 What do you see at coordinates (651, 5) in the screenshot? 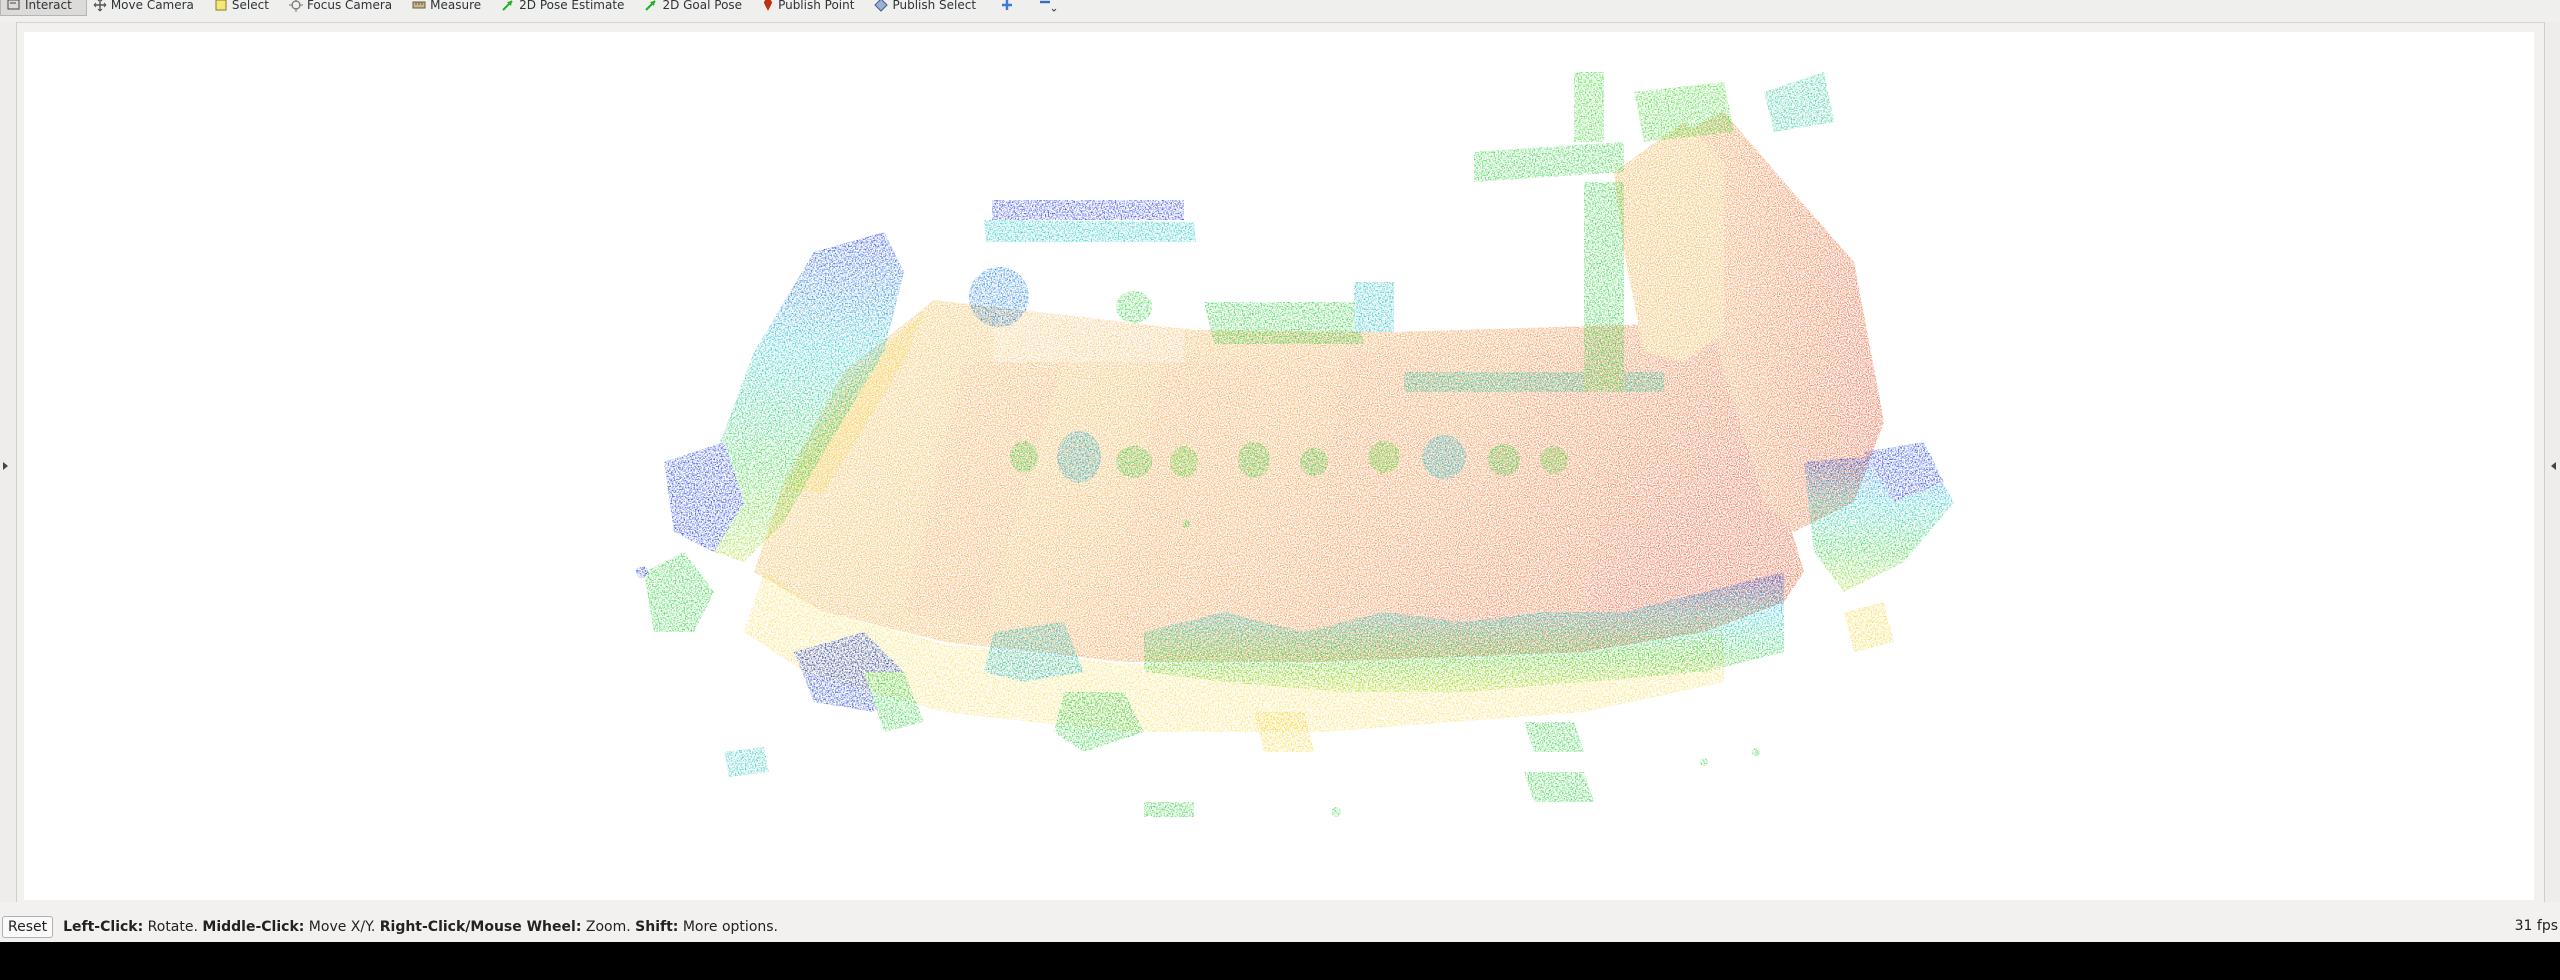
I see `goal-pose-arrow-icon` at bounding box center [651, 5].